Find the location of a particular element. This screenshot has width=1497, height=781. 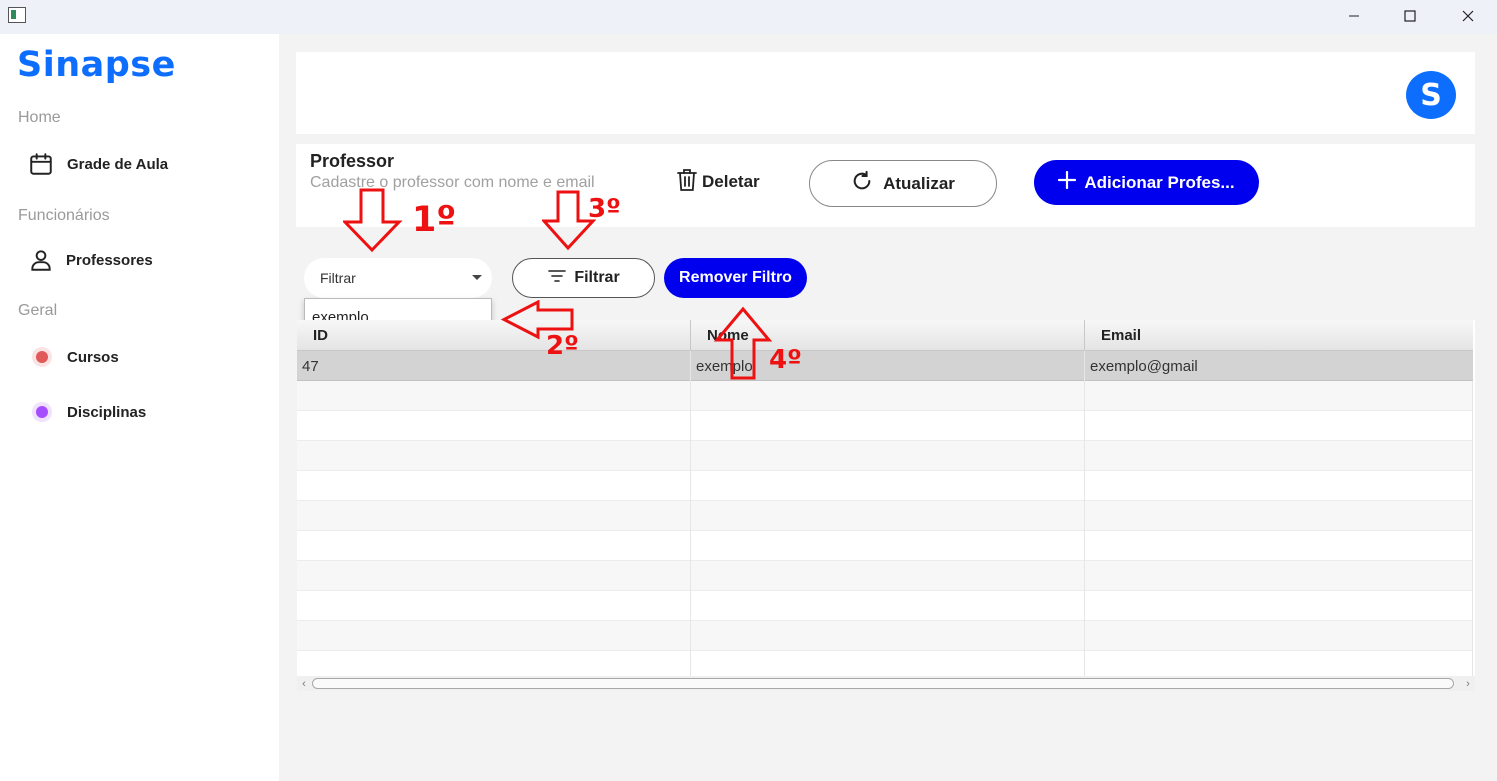

filter-button: Filtrar is located at coordinates (583, 278).